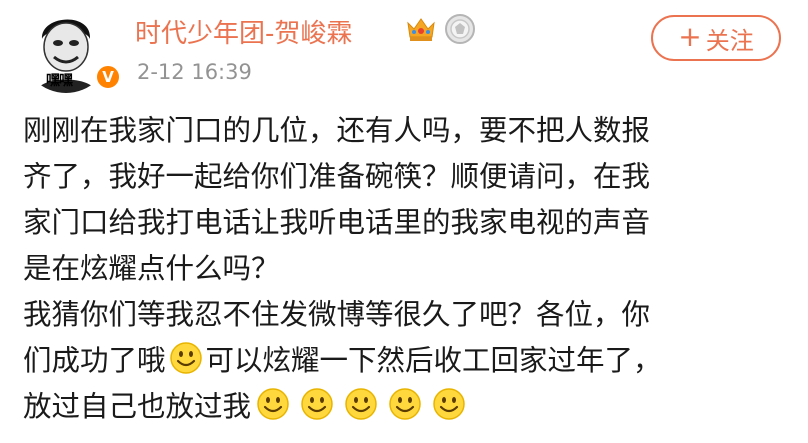  What do you see at coordinates (729, 40) in the screenshot?
I see `follow-label: 关注` at bounding box center [729, 40].